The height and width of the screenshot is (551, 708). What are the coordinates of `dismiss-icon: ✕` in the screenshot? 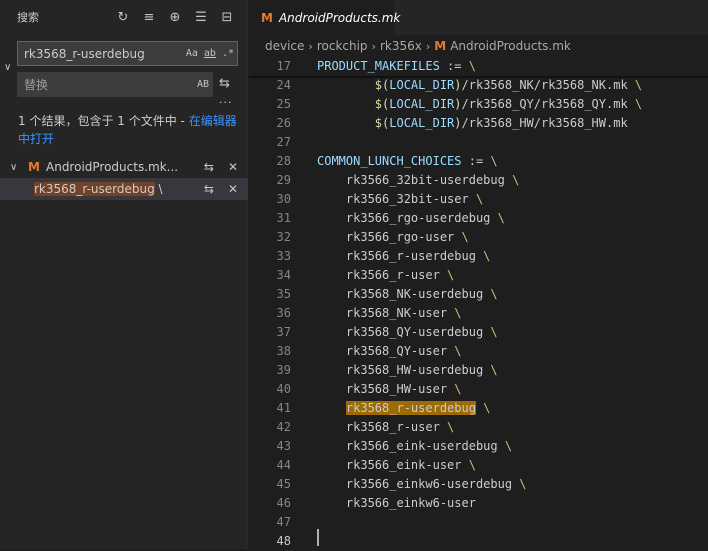 It's located at (233, 167).